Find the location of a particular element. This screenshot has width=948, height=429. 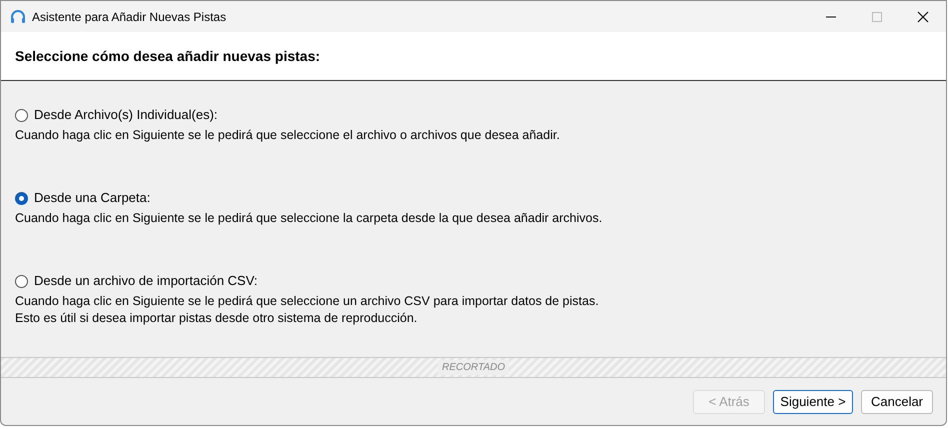

close-icon is located at coordinates (923, 16).